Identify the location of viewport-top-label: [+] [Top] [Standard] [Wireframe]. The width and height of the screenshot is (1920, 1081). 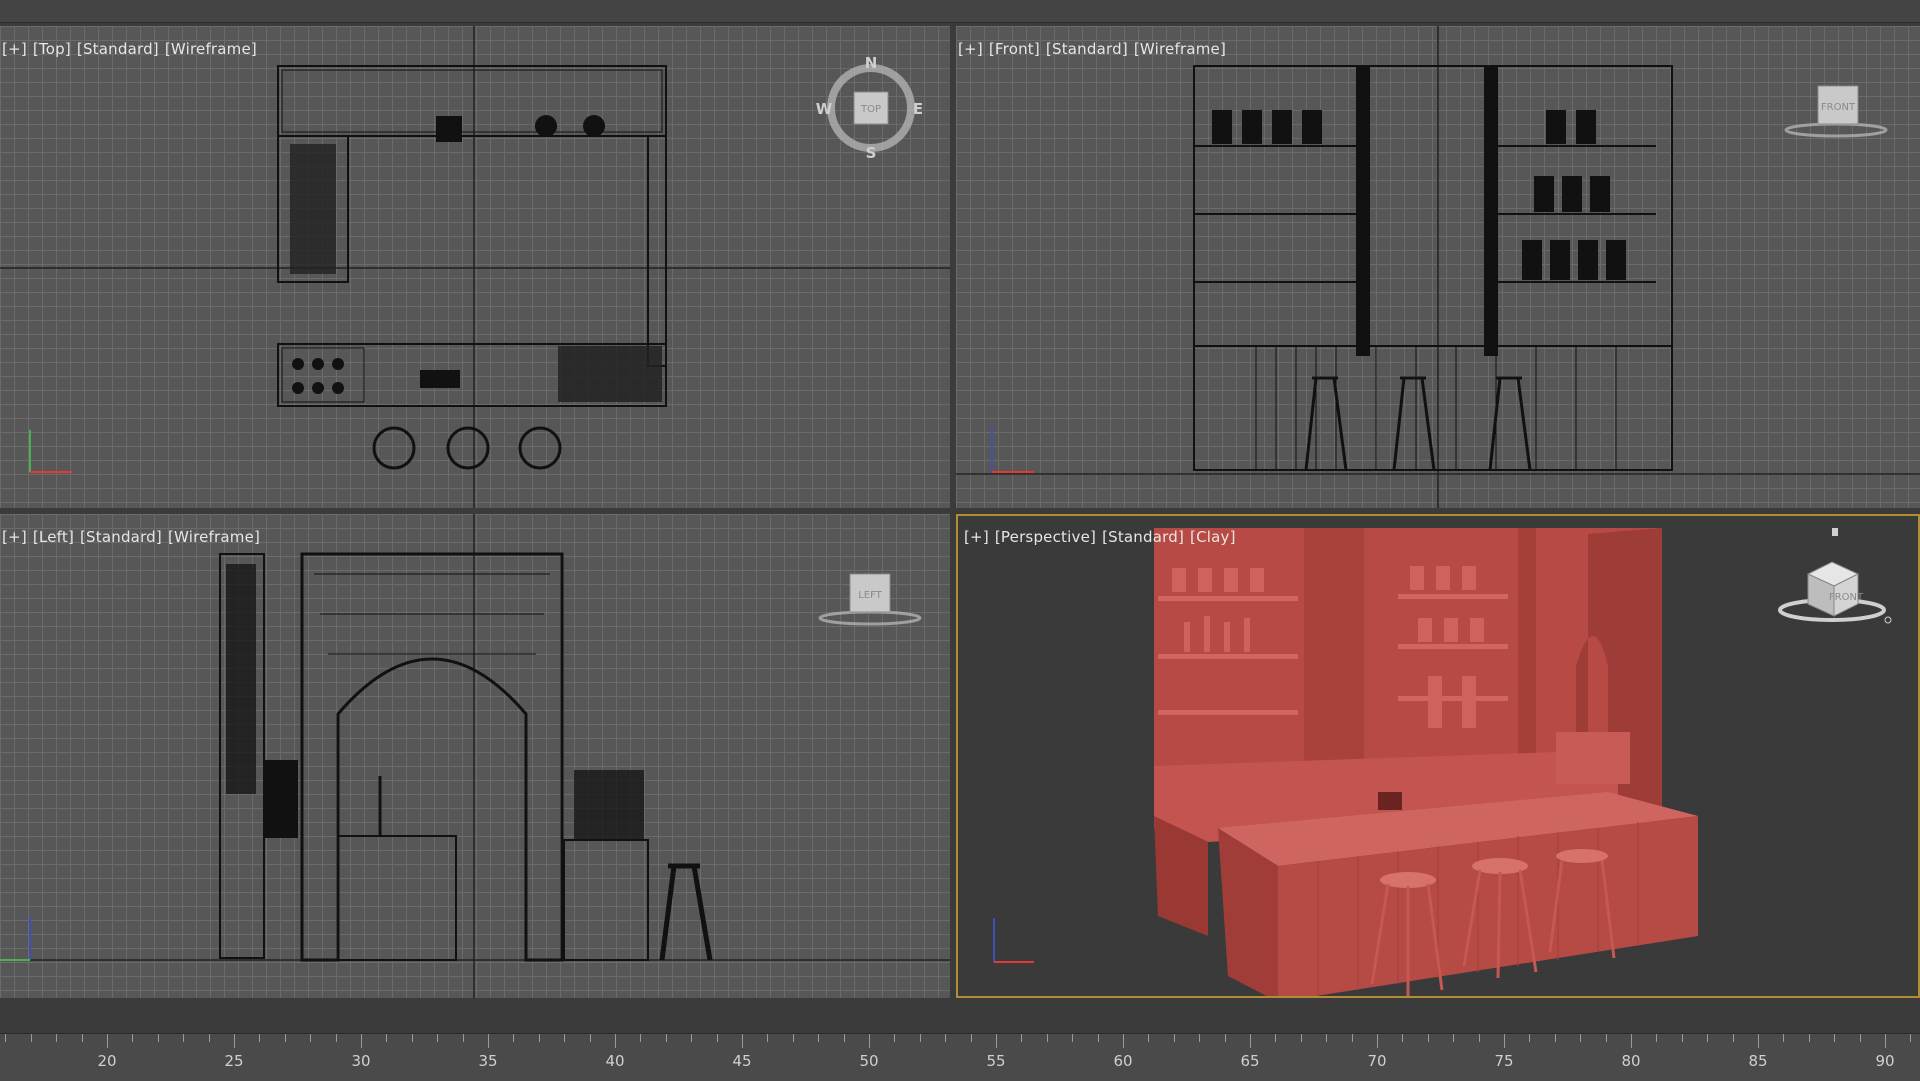
(132, 49).